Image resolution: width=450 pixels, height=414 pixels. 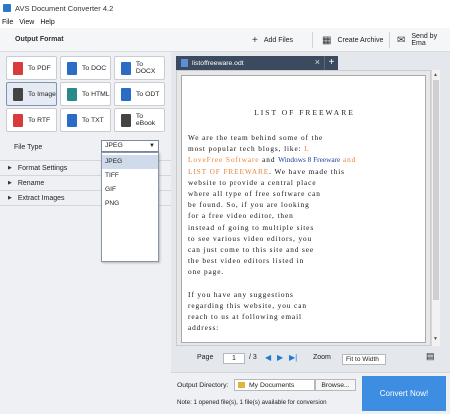 What do you see at coordinates (39, 39) in the screenshot?
I see `output-format-heading: Output Format` at bounding box center [39, 39].